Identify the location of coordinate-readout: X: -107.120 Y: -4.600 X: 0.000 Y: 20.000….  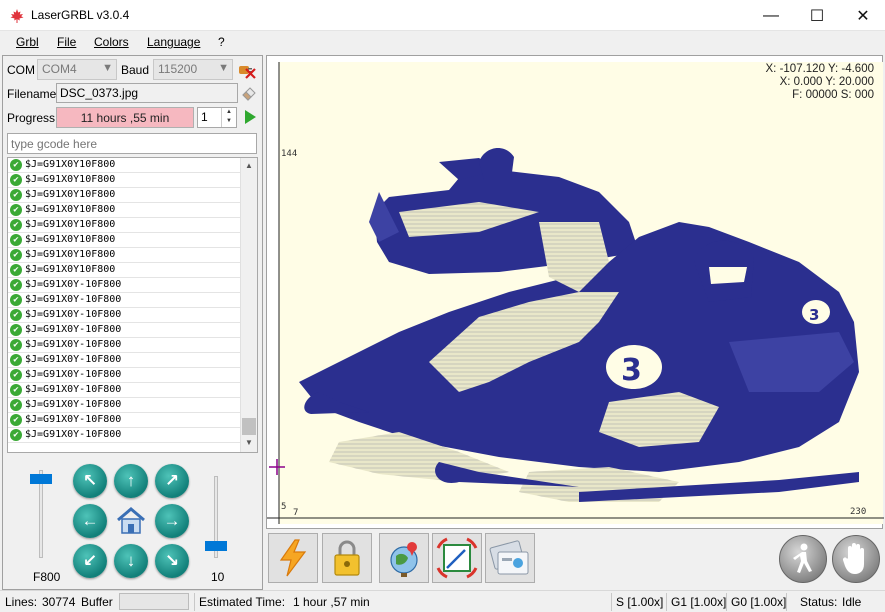
(820, 82).